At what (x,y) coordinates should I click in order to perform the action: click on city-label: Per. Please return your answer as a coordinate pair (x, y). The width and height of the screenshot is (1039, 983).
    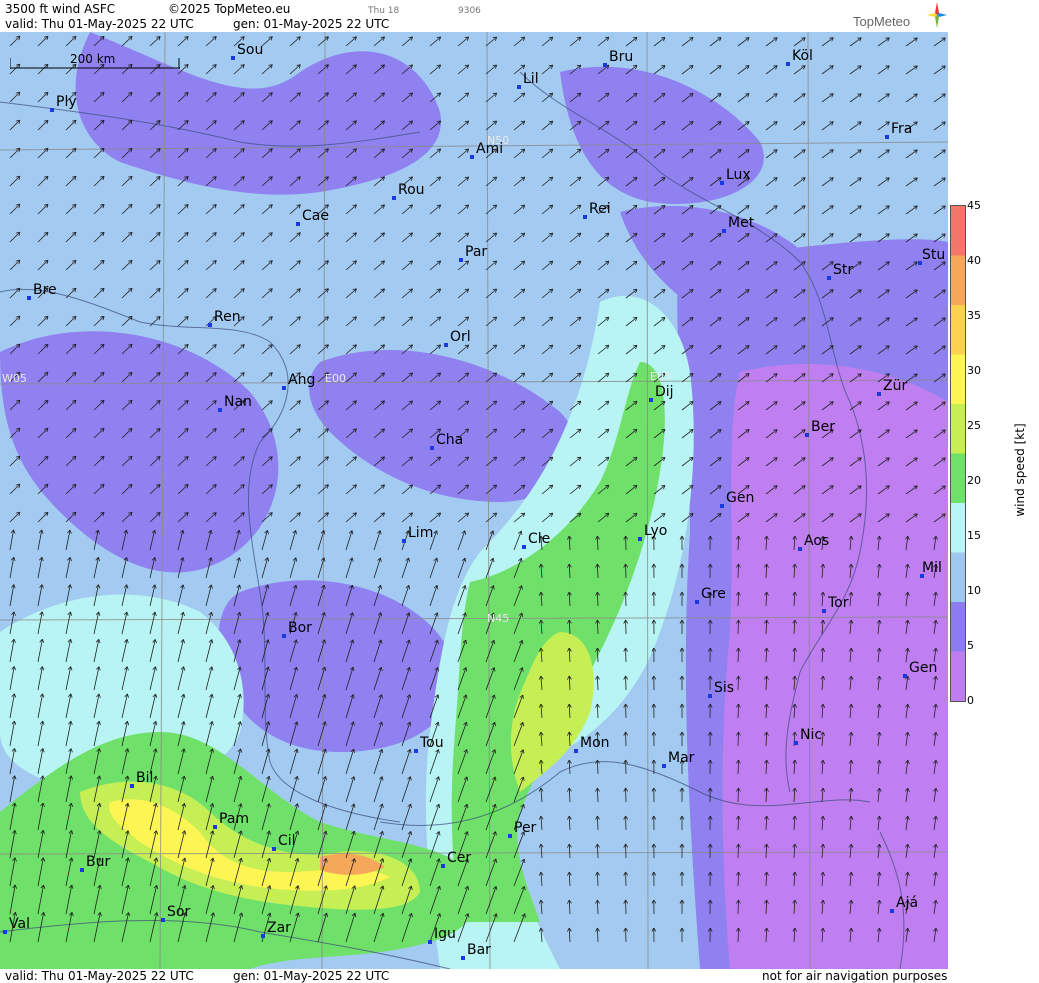
    Looking at the image, I should click on (525, 828).